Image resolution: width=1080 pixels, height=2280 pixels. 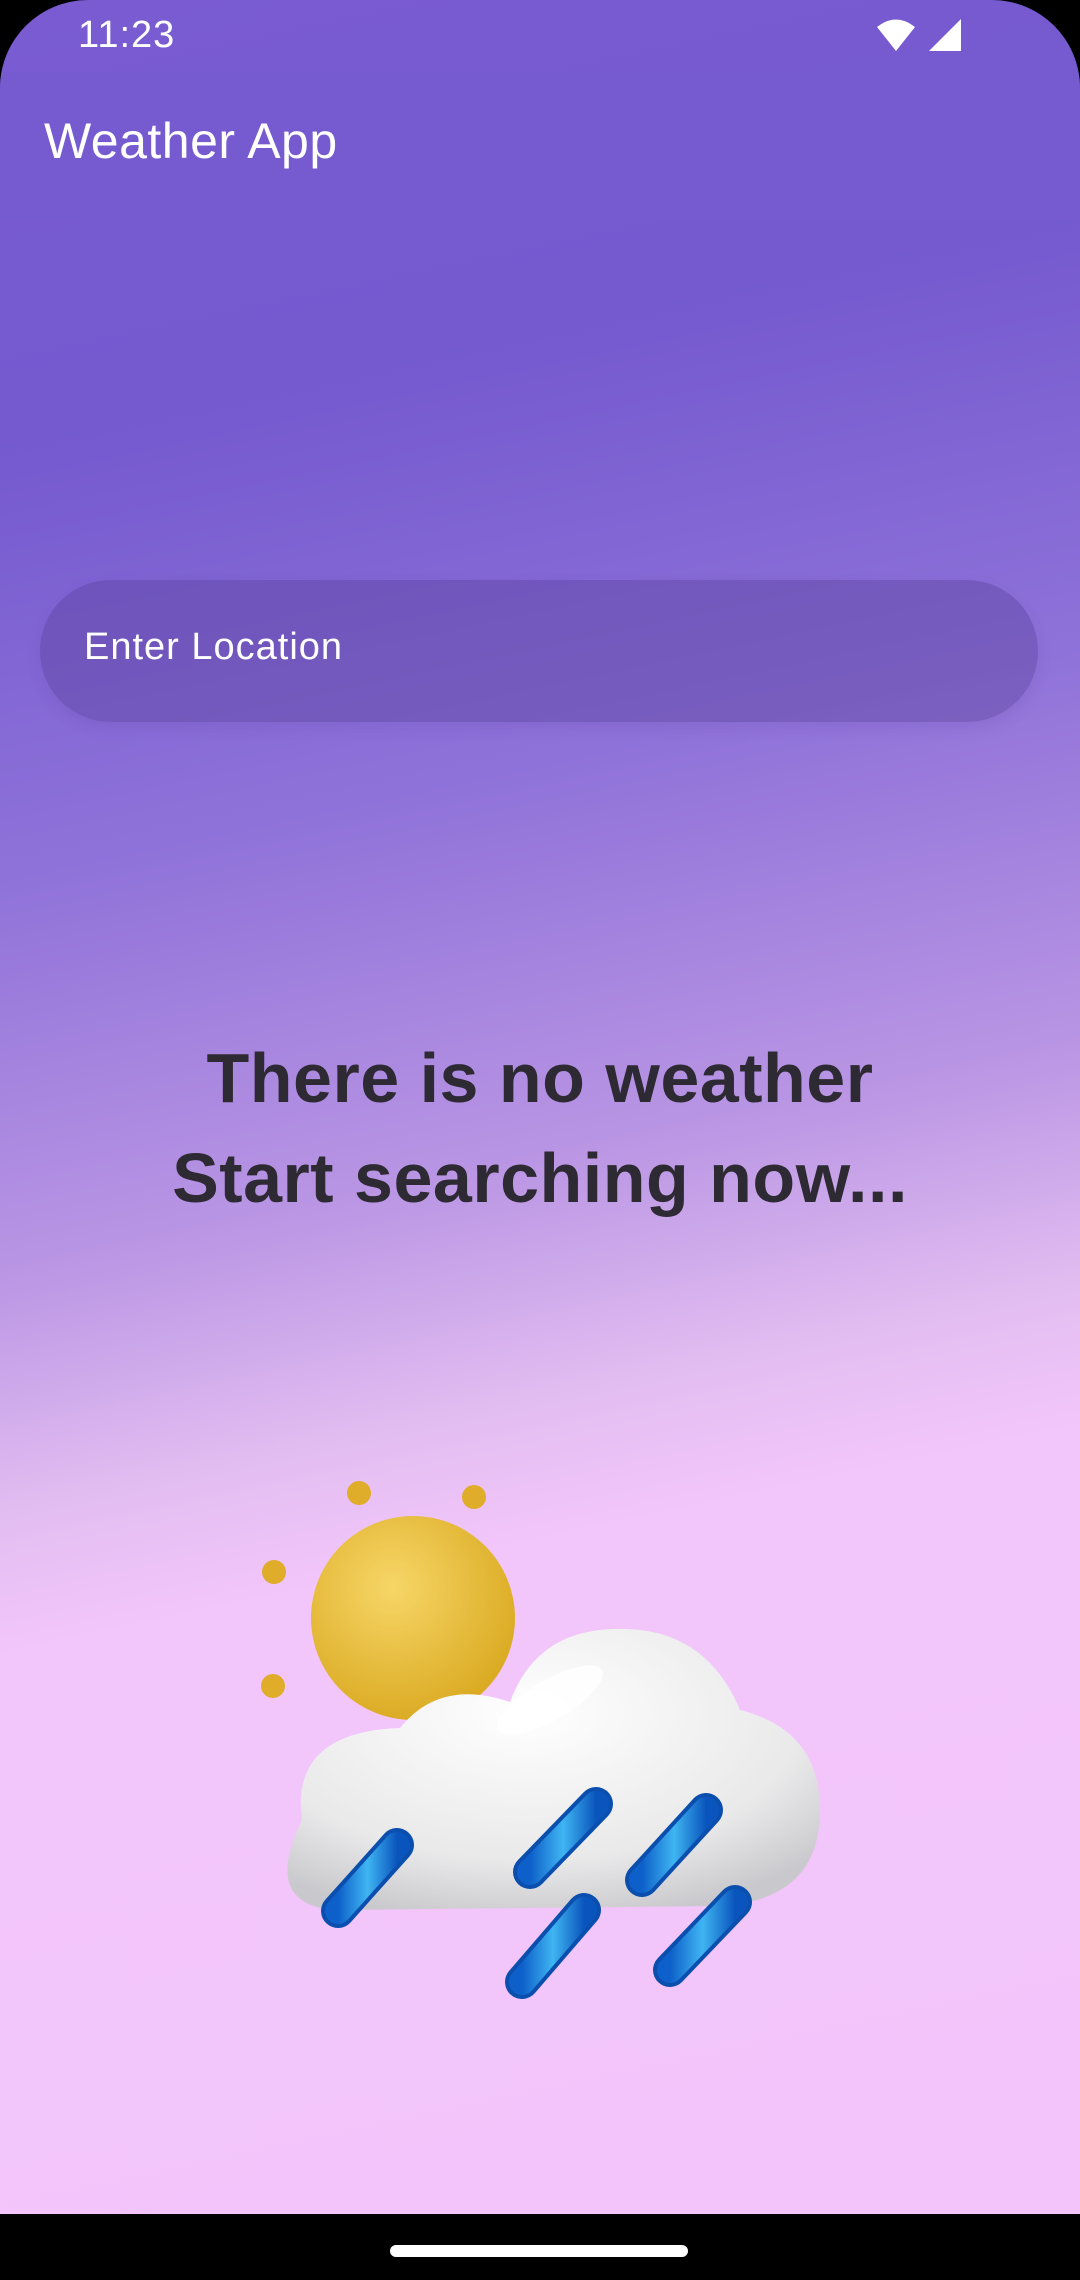 I want to click on cellular-signal-icon, so click(x=945, y=35).